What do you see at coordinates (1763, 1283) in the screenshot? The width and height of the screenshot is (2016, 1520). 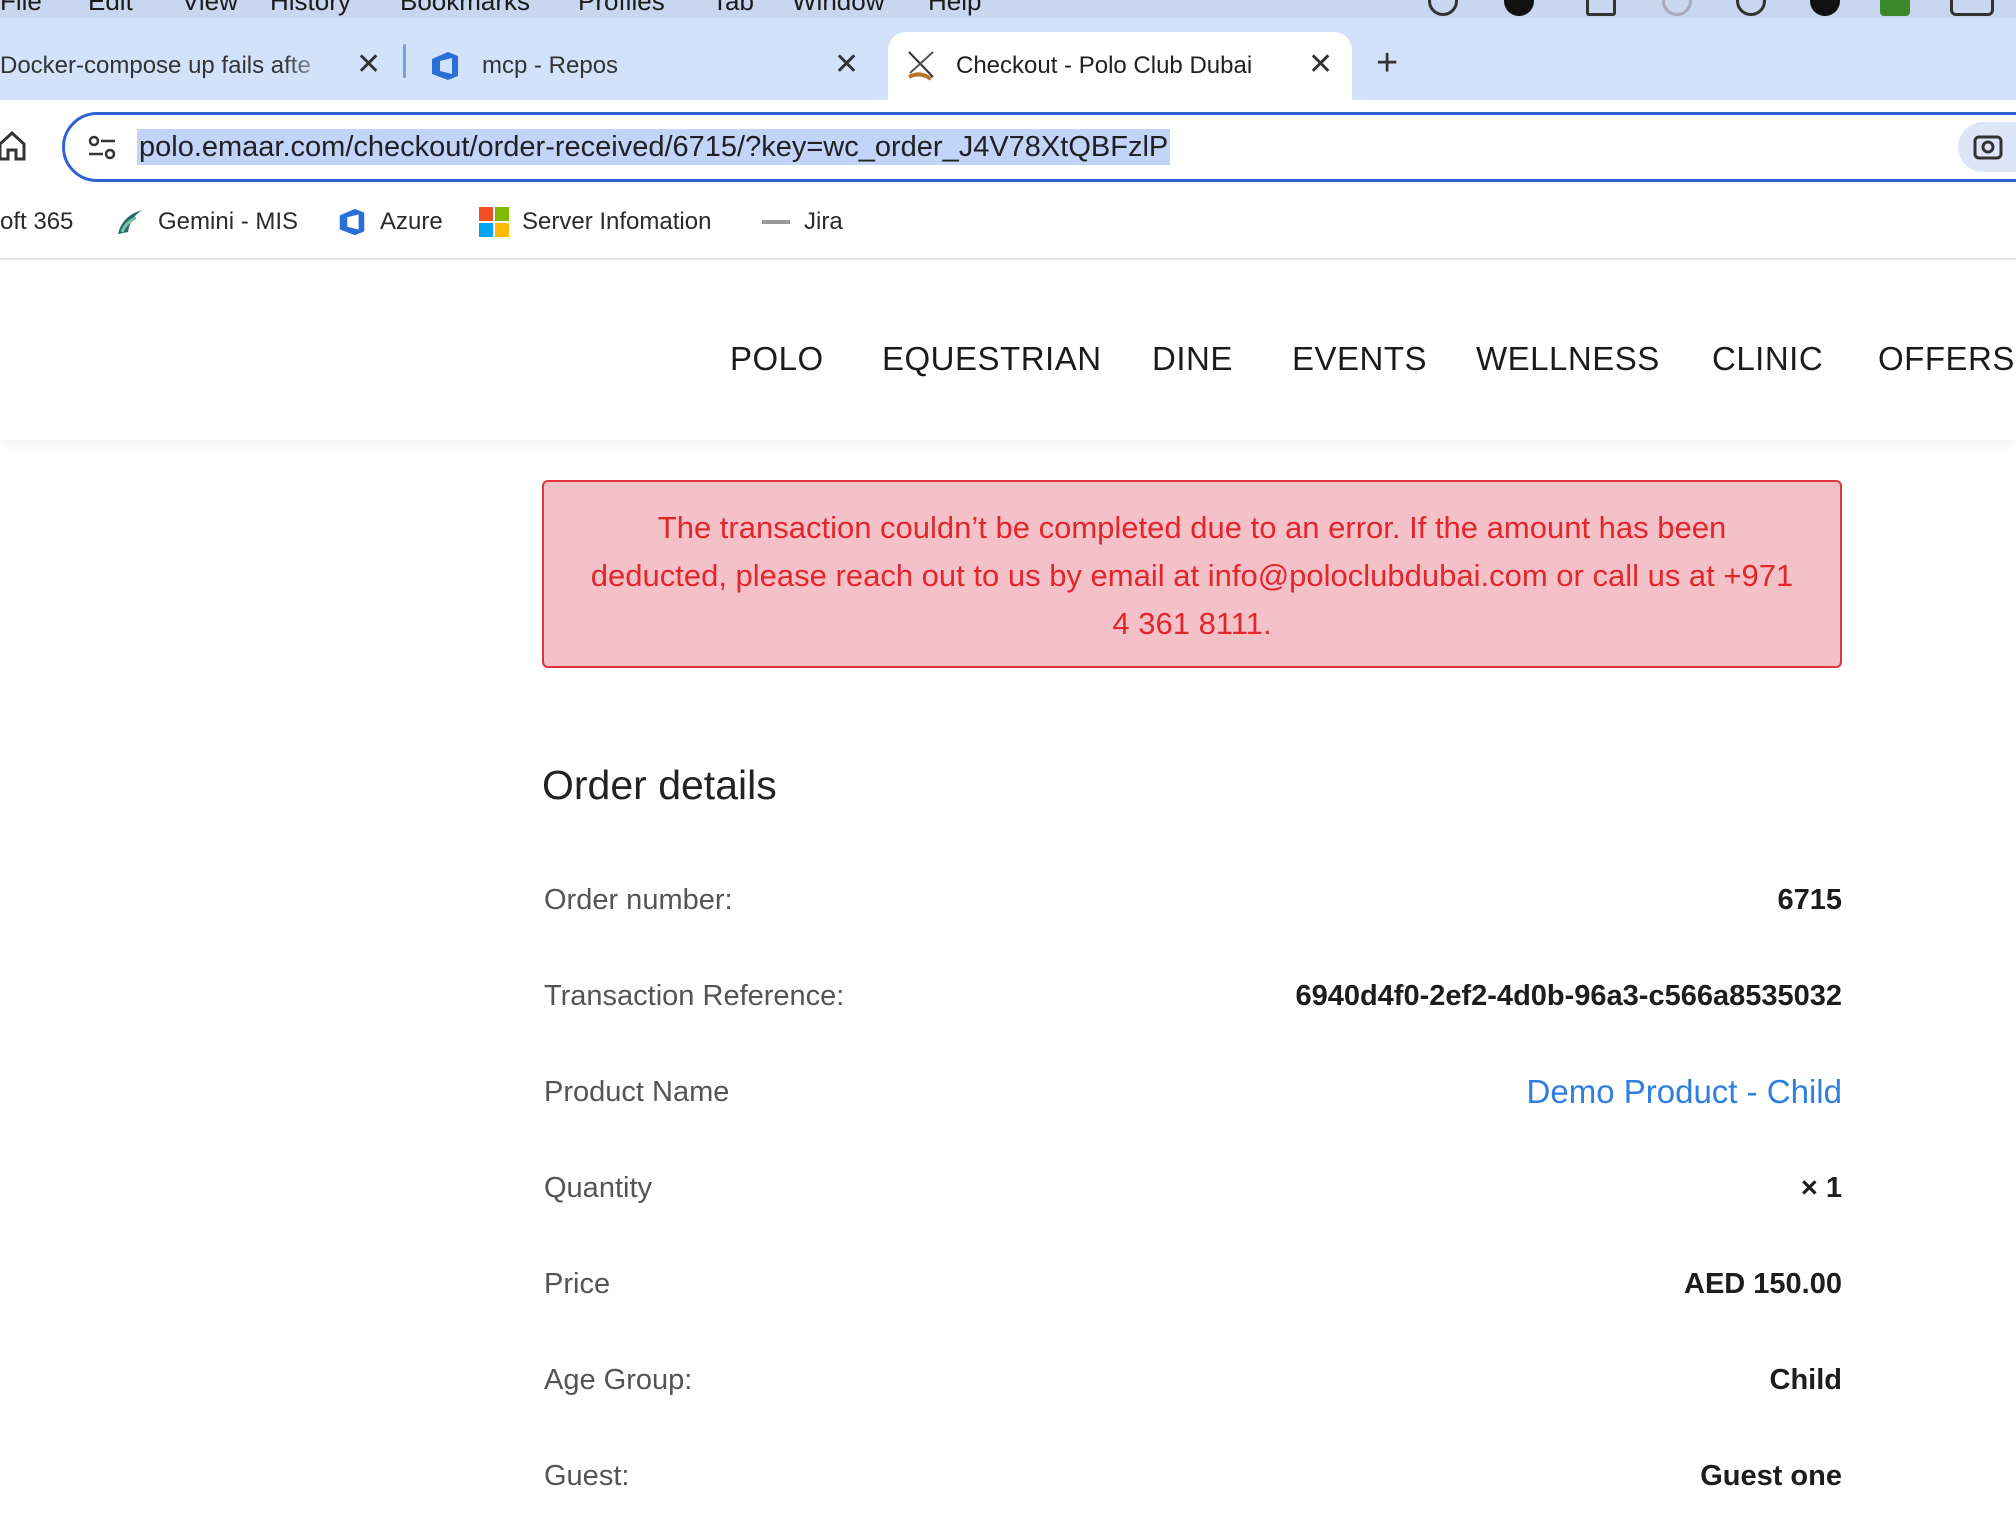 I see `row-value: AED 150.00` at bounding box center [1763, 1283].